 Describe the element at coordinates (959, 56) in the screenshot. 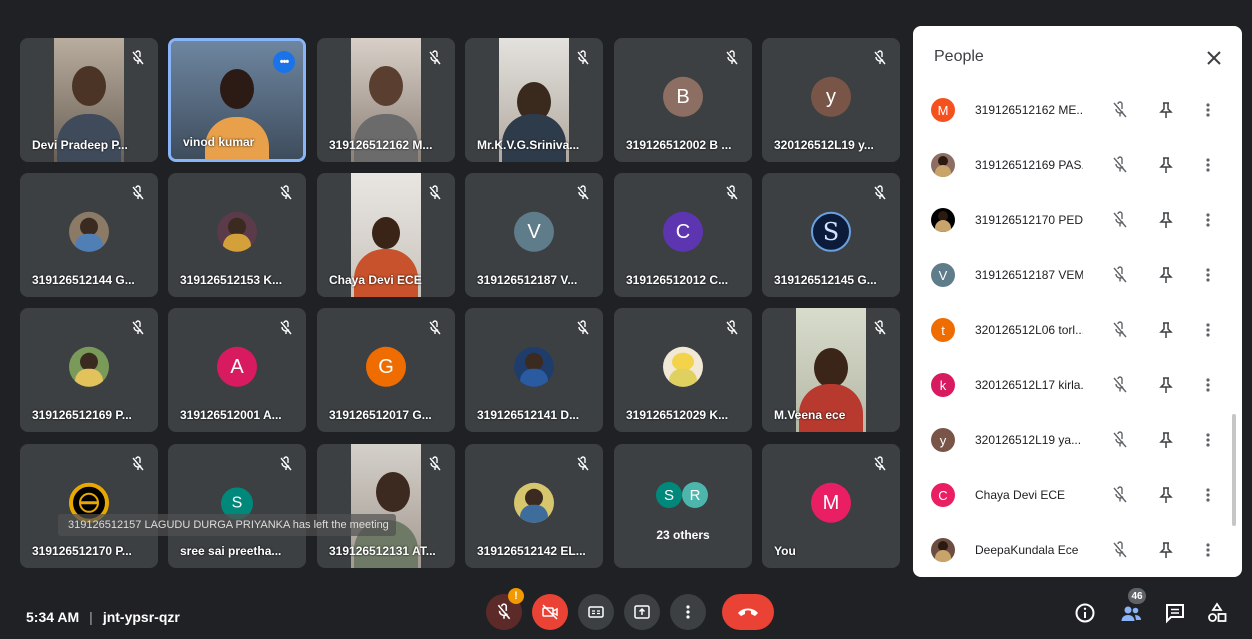

I see `panel-title: People` at that location.